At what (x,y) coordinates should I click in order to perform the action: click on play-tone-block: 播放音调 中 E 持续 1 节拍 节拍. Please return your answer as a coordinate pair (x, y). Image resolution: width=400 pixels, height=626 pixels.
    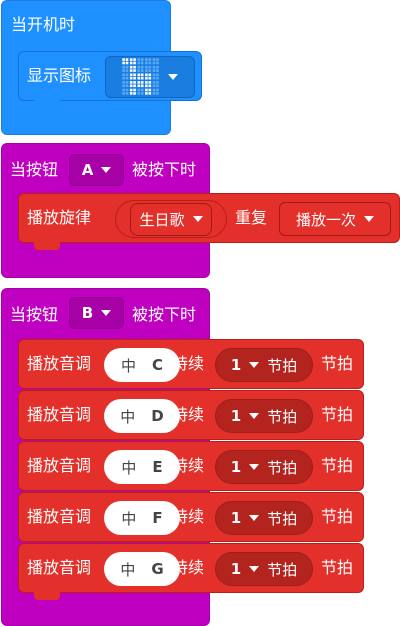
    Looking at the image, I should click on (191, 466).